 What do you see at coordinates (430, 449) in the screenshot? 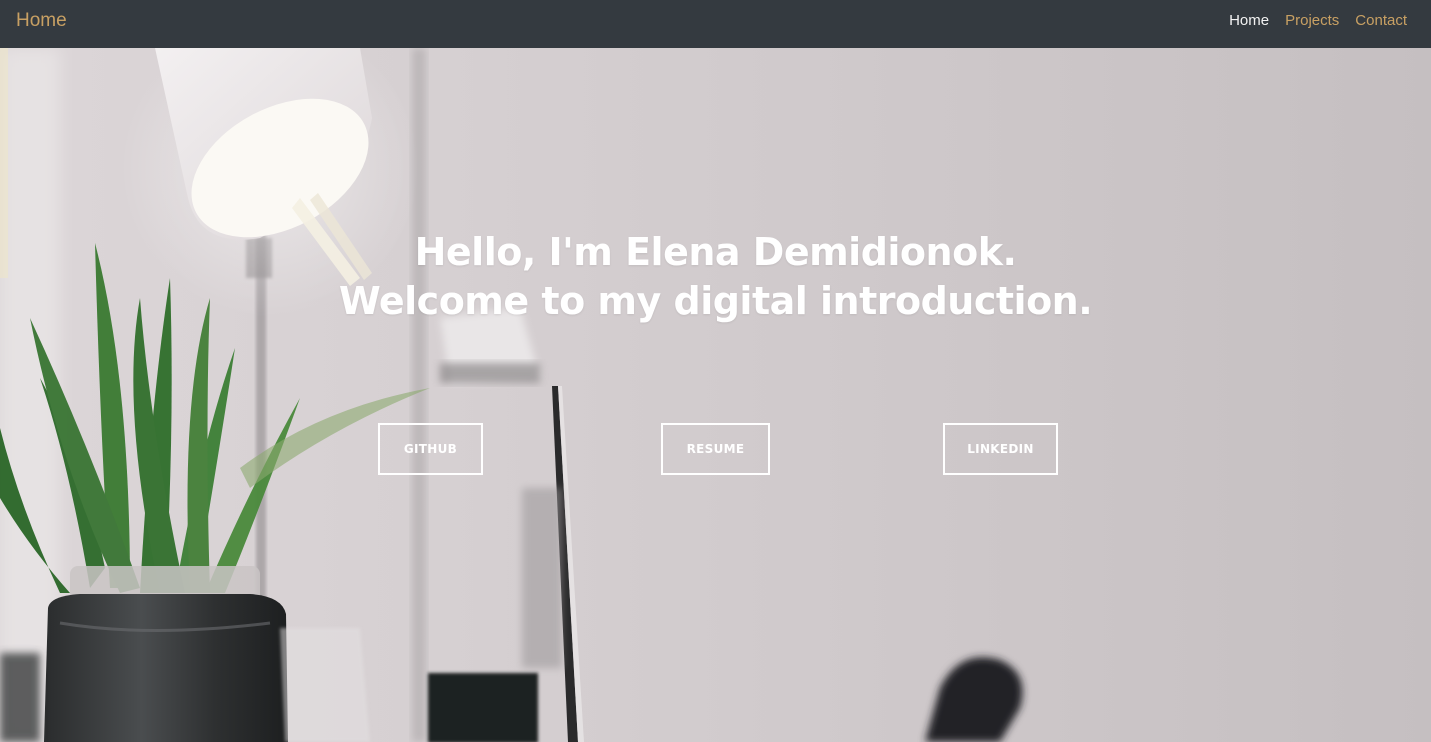
I see `github-button: GITHUB` at bounding box center [430, 449].